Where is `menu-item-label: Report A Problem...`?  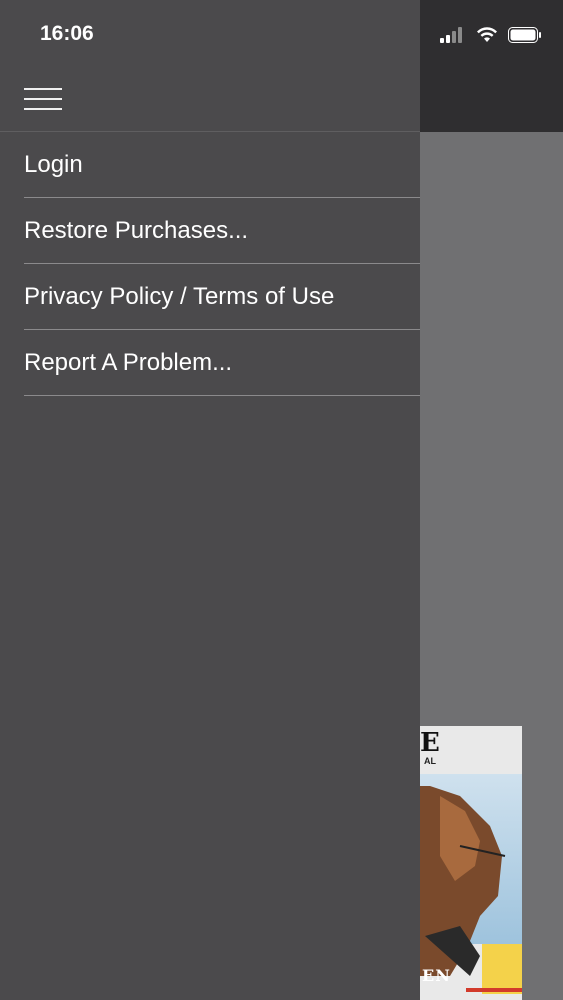
menu-item-label: Report A Problem... is located at coordinates (128, 362).